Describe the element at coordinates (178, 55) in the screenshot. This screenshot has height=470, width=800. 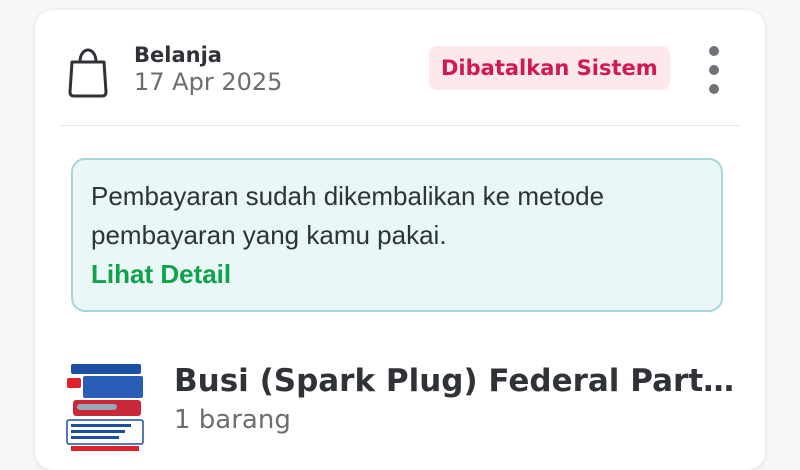
I see `order-type-label: Belanja` at that location.